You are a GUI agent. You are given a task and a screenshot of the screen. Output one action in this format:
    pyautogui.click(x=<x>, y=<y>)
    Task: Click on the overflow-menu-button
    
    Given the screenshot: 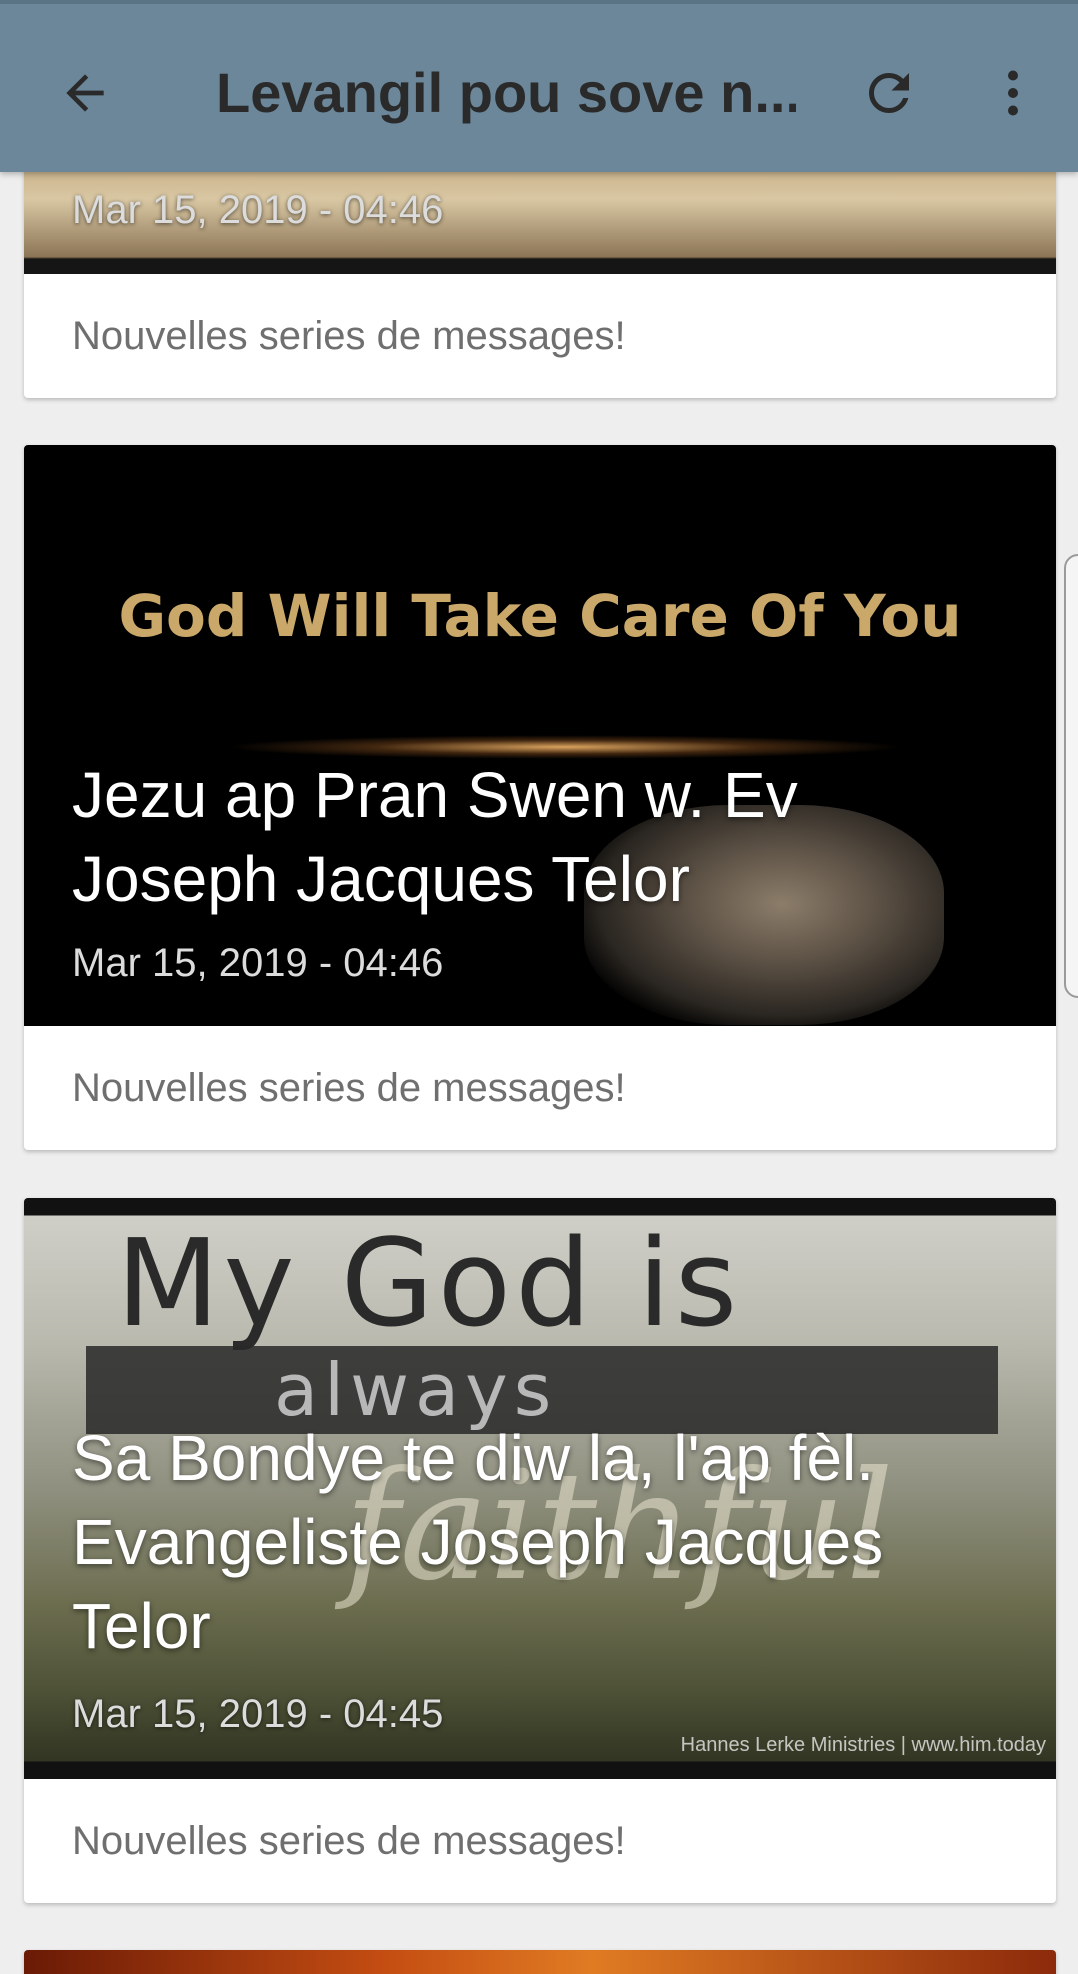 What is the action you would take?
    pyautogui.click(x=1013, y=93)
    